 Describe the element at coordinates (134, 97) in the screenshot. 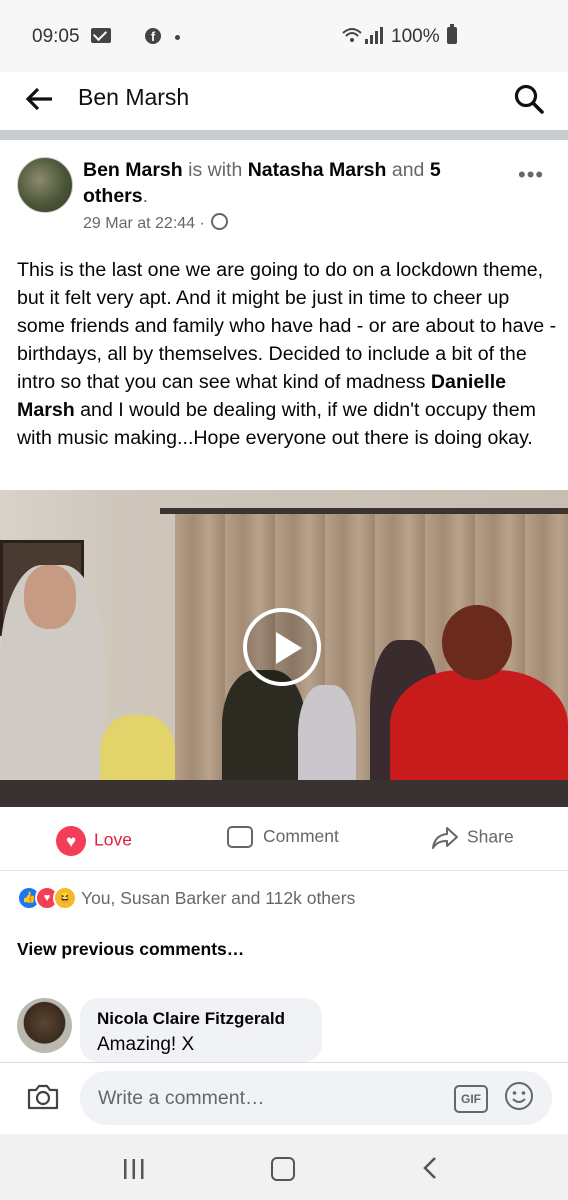

I see `page-title: Ben Marsh` at that location.